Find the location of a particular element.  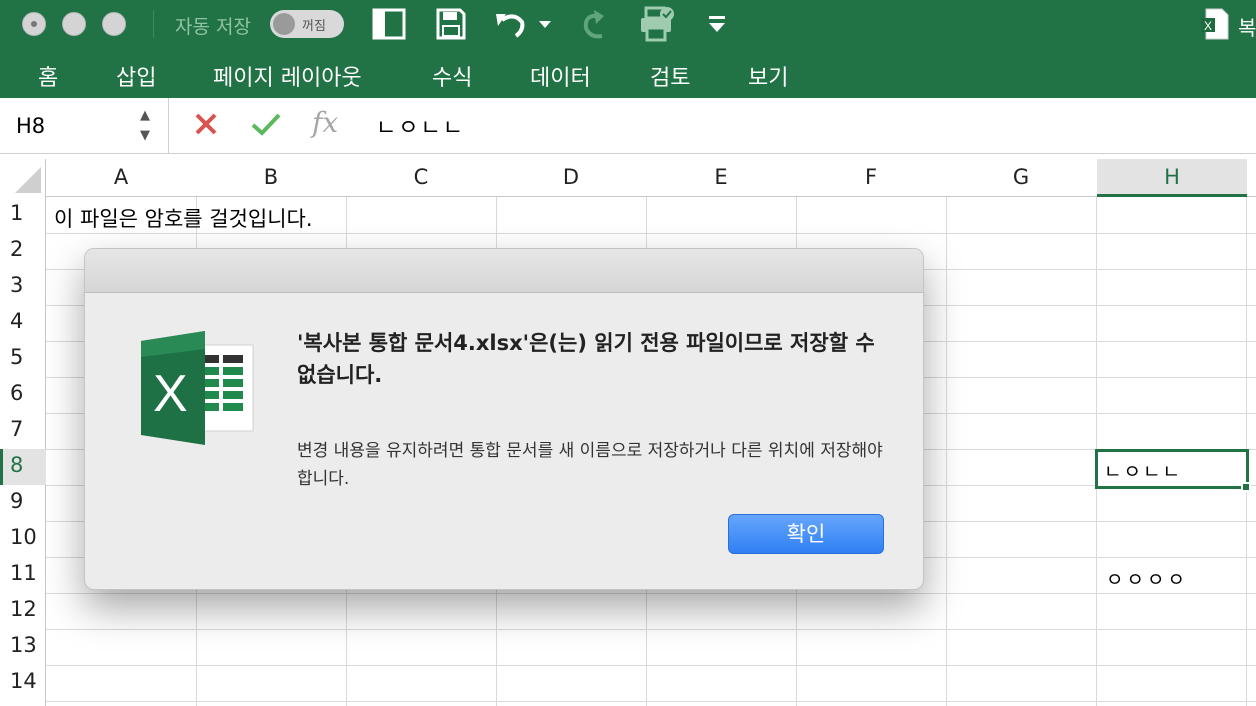

insert-function-icon: fx is located at coordinates (325, 122).